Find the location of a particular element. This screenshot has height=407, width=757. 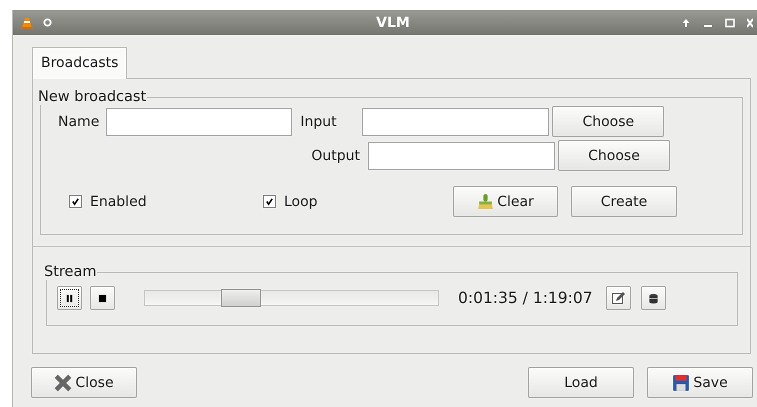

field-label: Name is located at coordinates (79, 122).